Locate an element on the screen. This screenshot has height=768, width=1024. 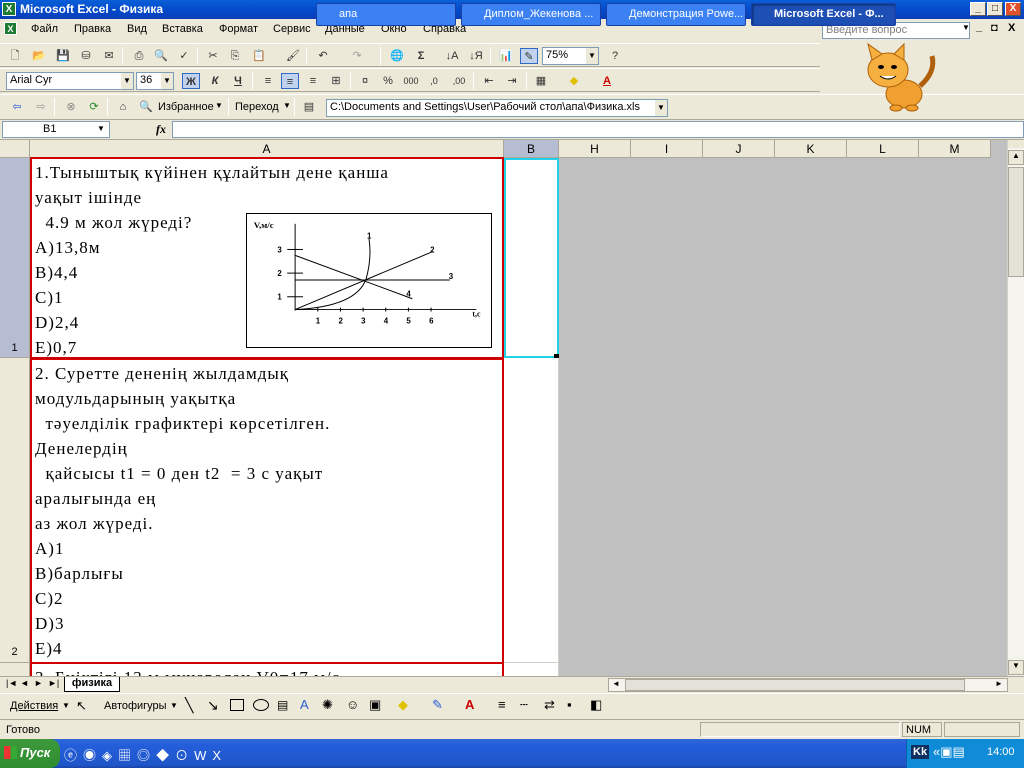
minimize-button: _ is located at coordinates (978, 9).